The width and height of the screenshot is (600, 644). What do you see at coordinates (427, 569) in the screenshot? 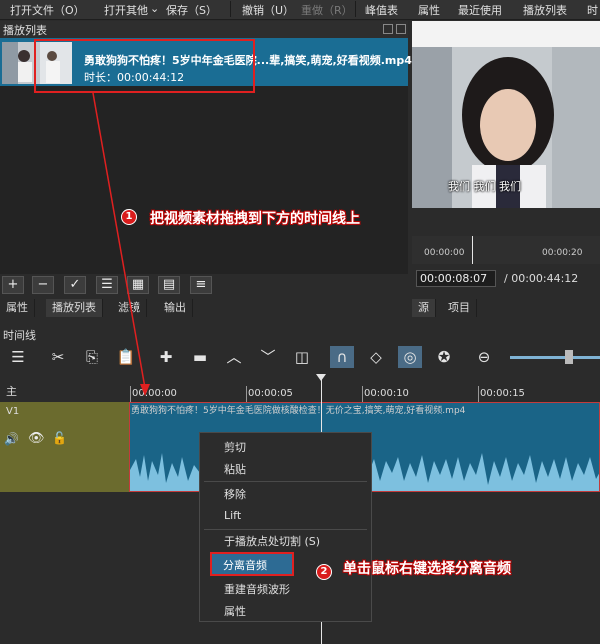
I see `step-2-annotation: 单击鼠标右键选择分离音频` at bounding box center [427, 569].